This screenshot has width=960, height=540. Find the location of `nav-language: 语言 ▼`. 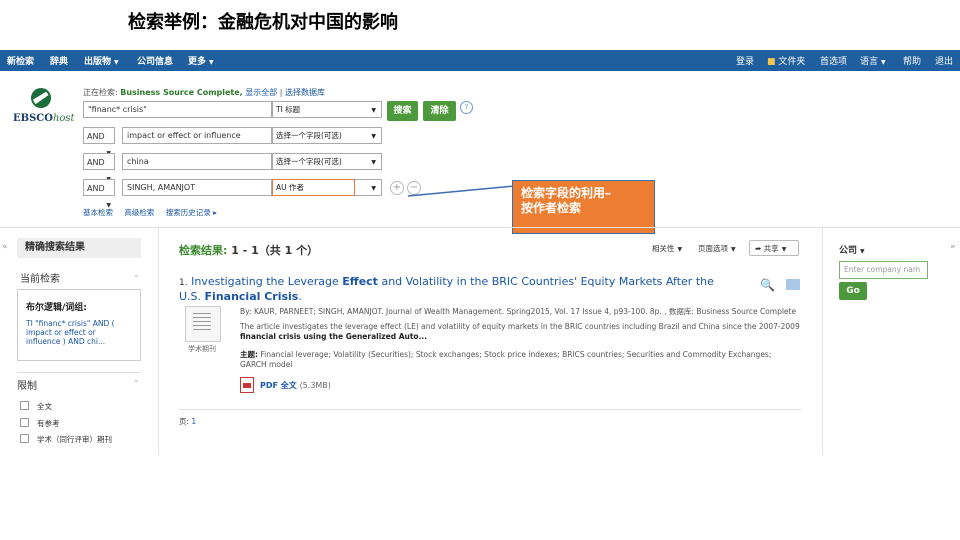

nav-language: 语言 ▼ is located at coordinates (873, 60).